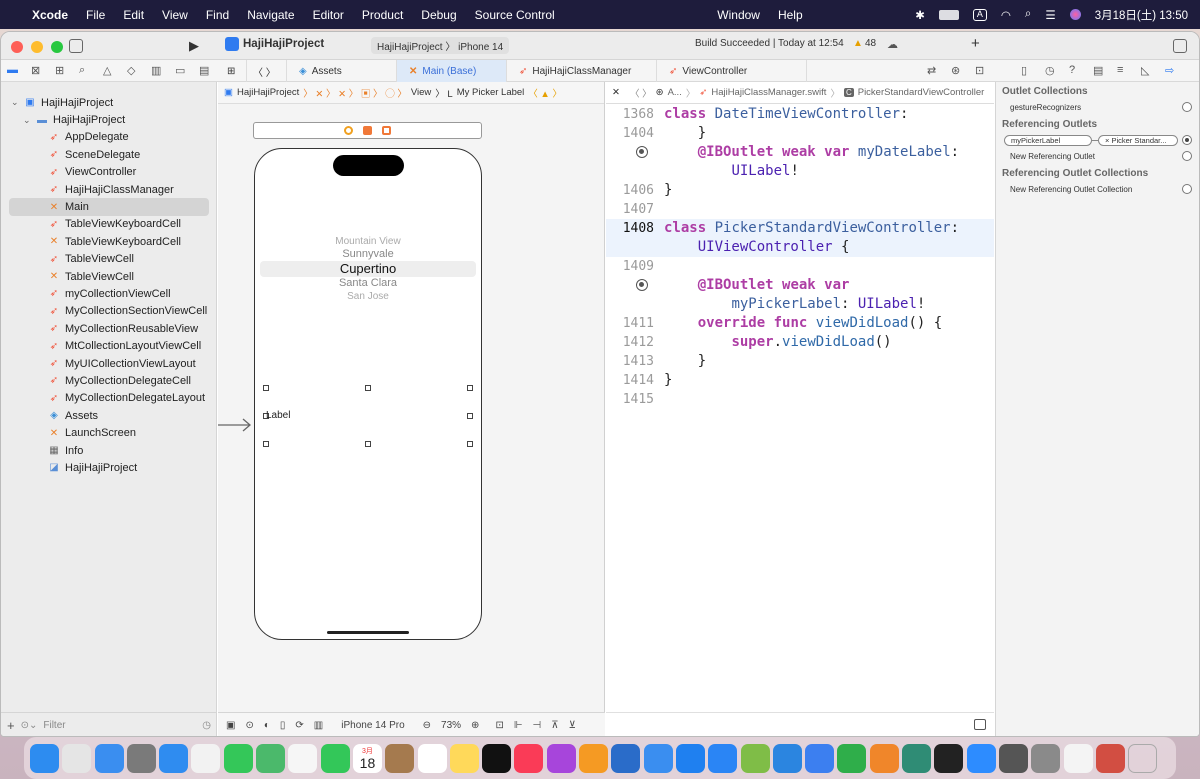 The image size is (1200, 779). I want to click on code-line: 1414}, so click(800, 380).